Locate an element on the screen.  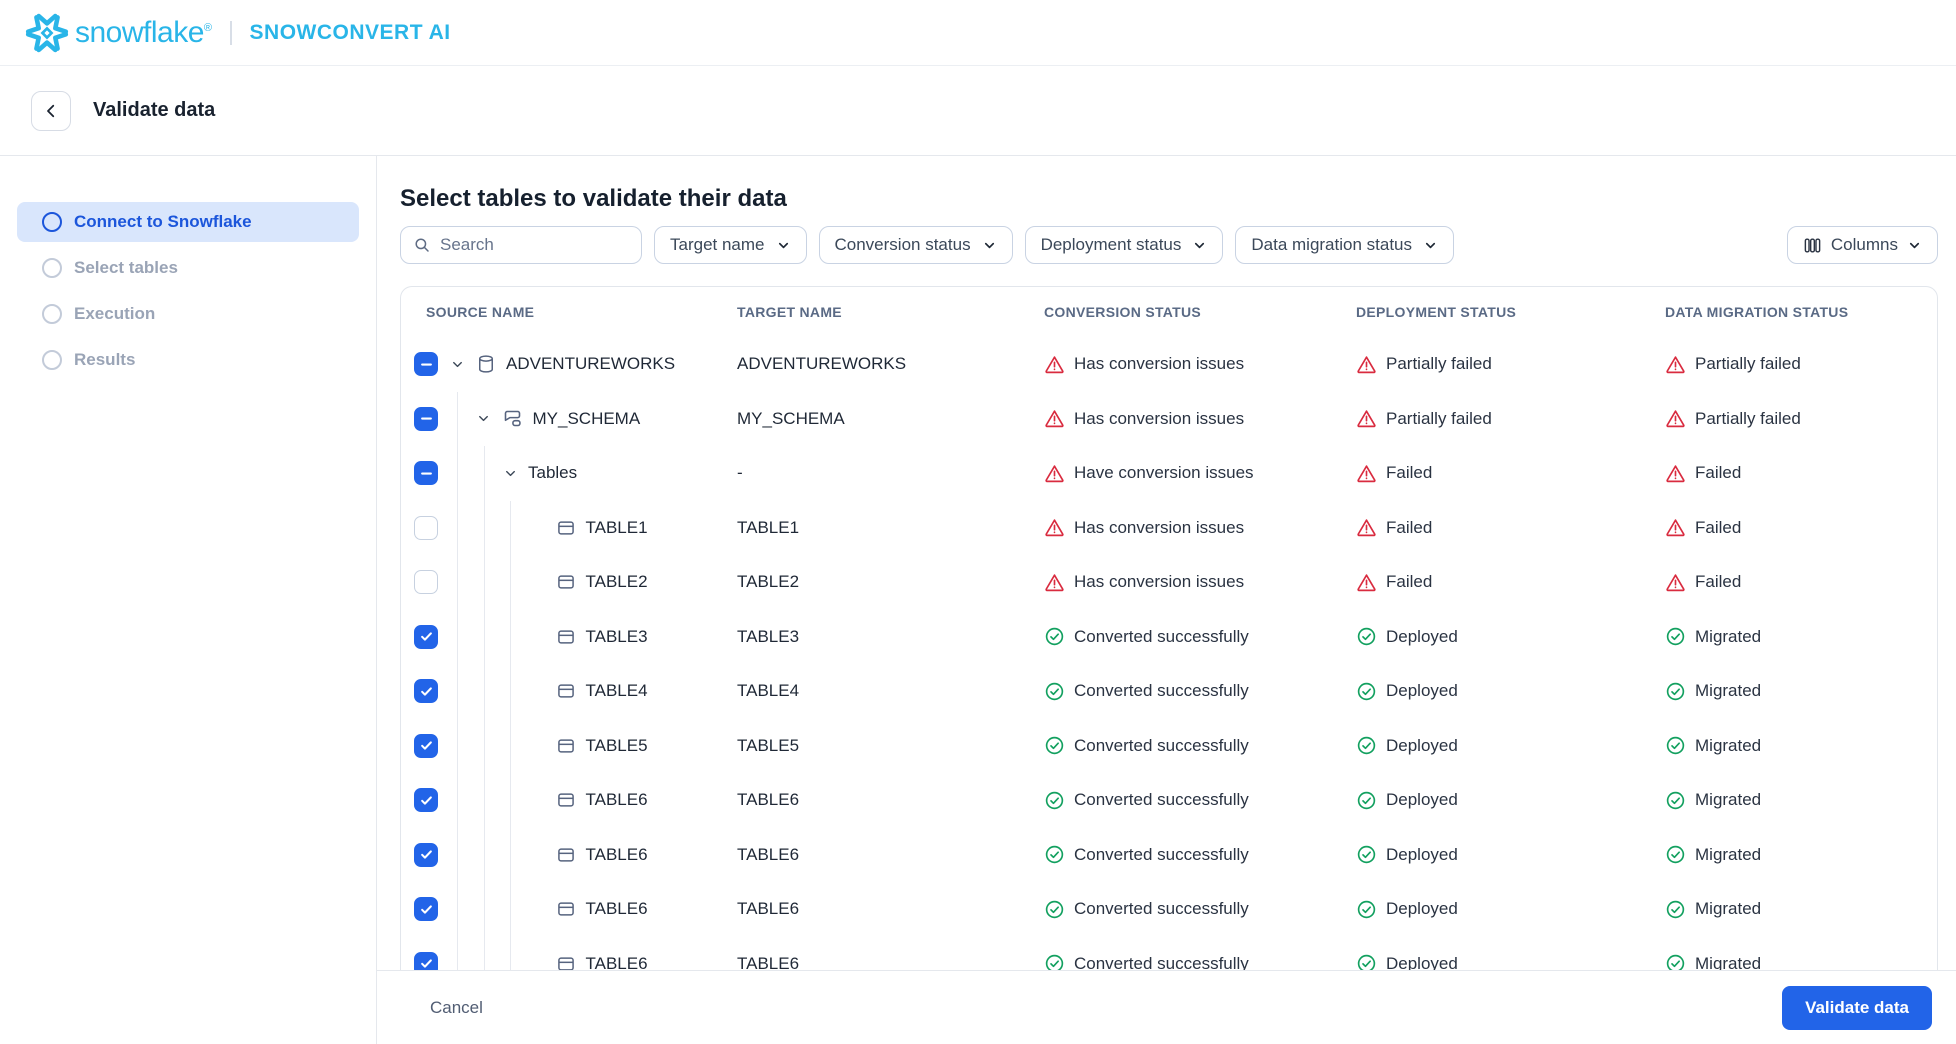
source-name-label: TABLE3 is located at coordinates (616, 636).